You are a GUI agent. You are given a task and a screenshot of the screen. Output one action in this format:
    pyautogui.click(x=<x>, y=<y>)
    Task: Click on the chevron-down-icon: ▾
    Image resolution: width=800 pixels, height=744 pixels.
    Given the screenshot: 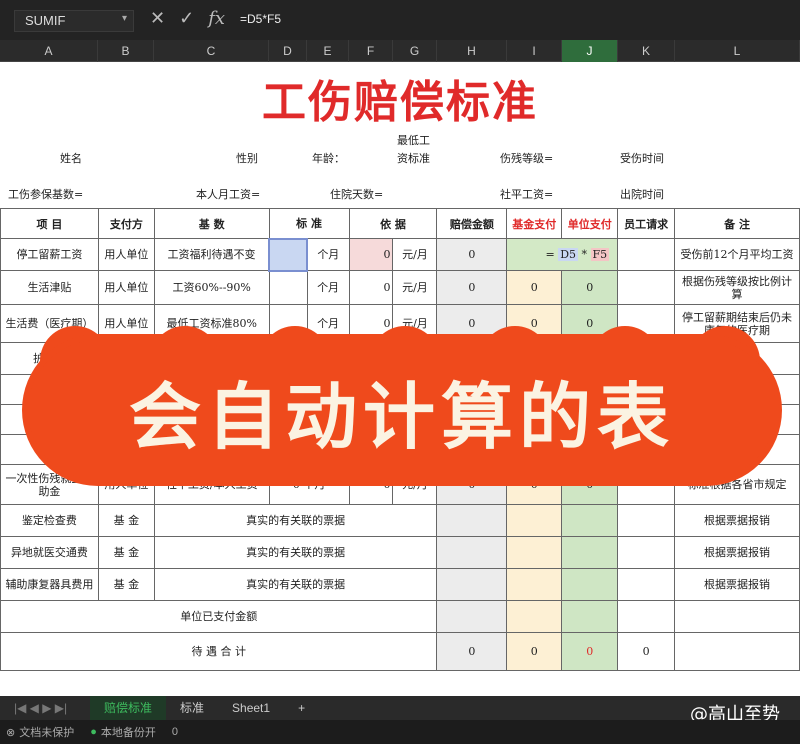 What is the action you would take?
    pyautogui.click(x=124, y=18)
    